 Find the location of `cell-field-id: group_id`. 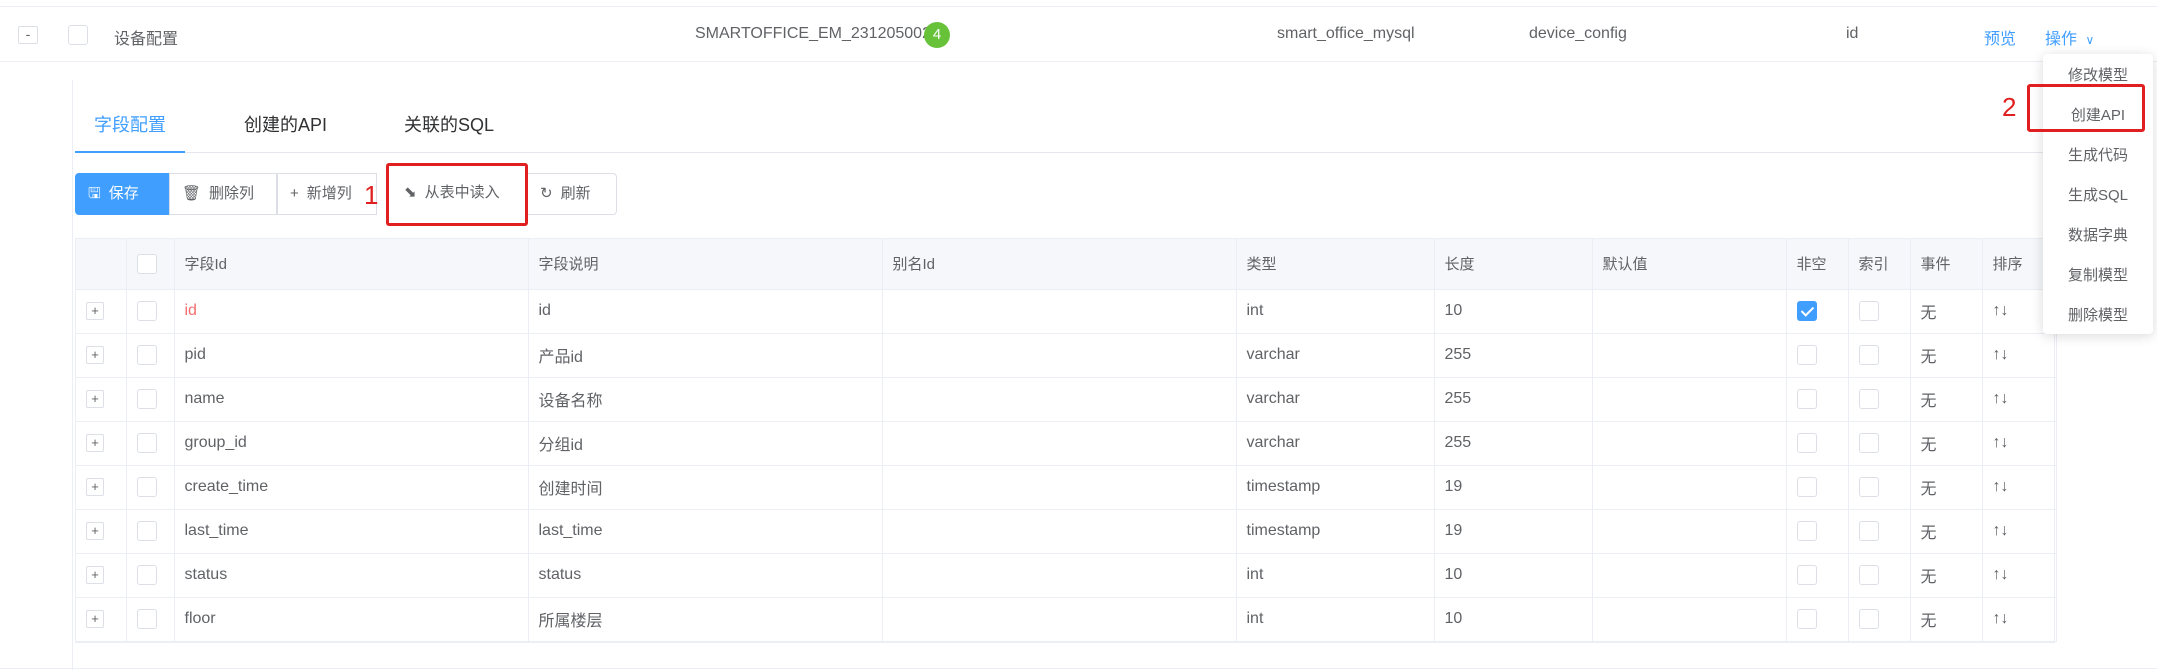

cell-field-id: group_id is located at coordinates (351, 443).